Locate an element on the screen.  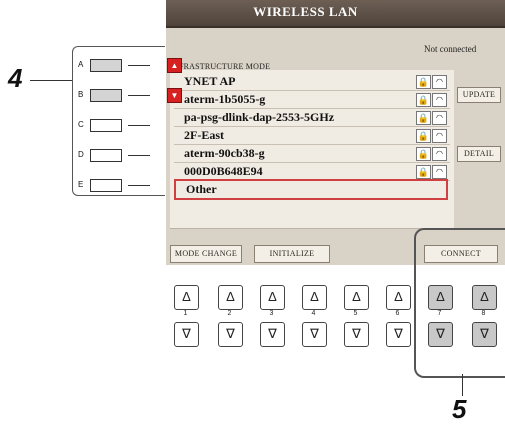
arrow-down-icon: ▼ is located at coordinates (174, 95).